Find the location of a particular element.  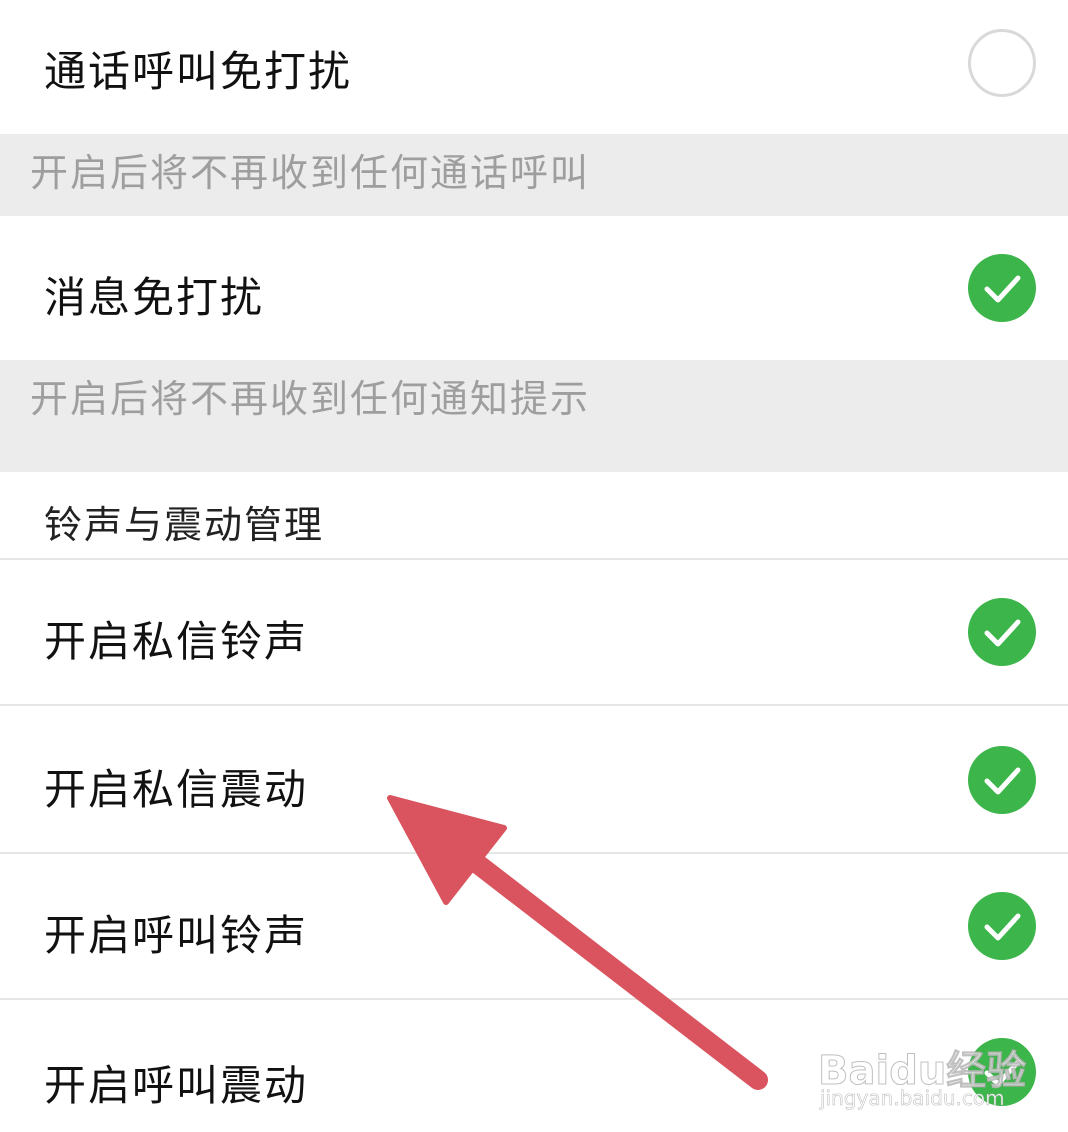

message-dnd-row: 消息免打扰 is located at coordinates (534, 288).